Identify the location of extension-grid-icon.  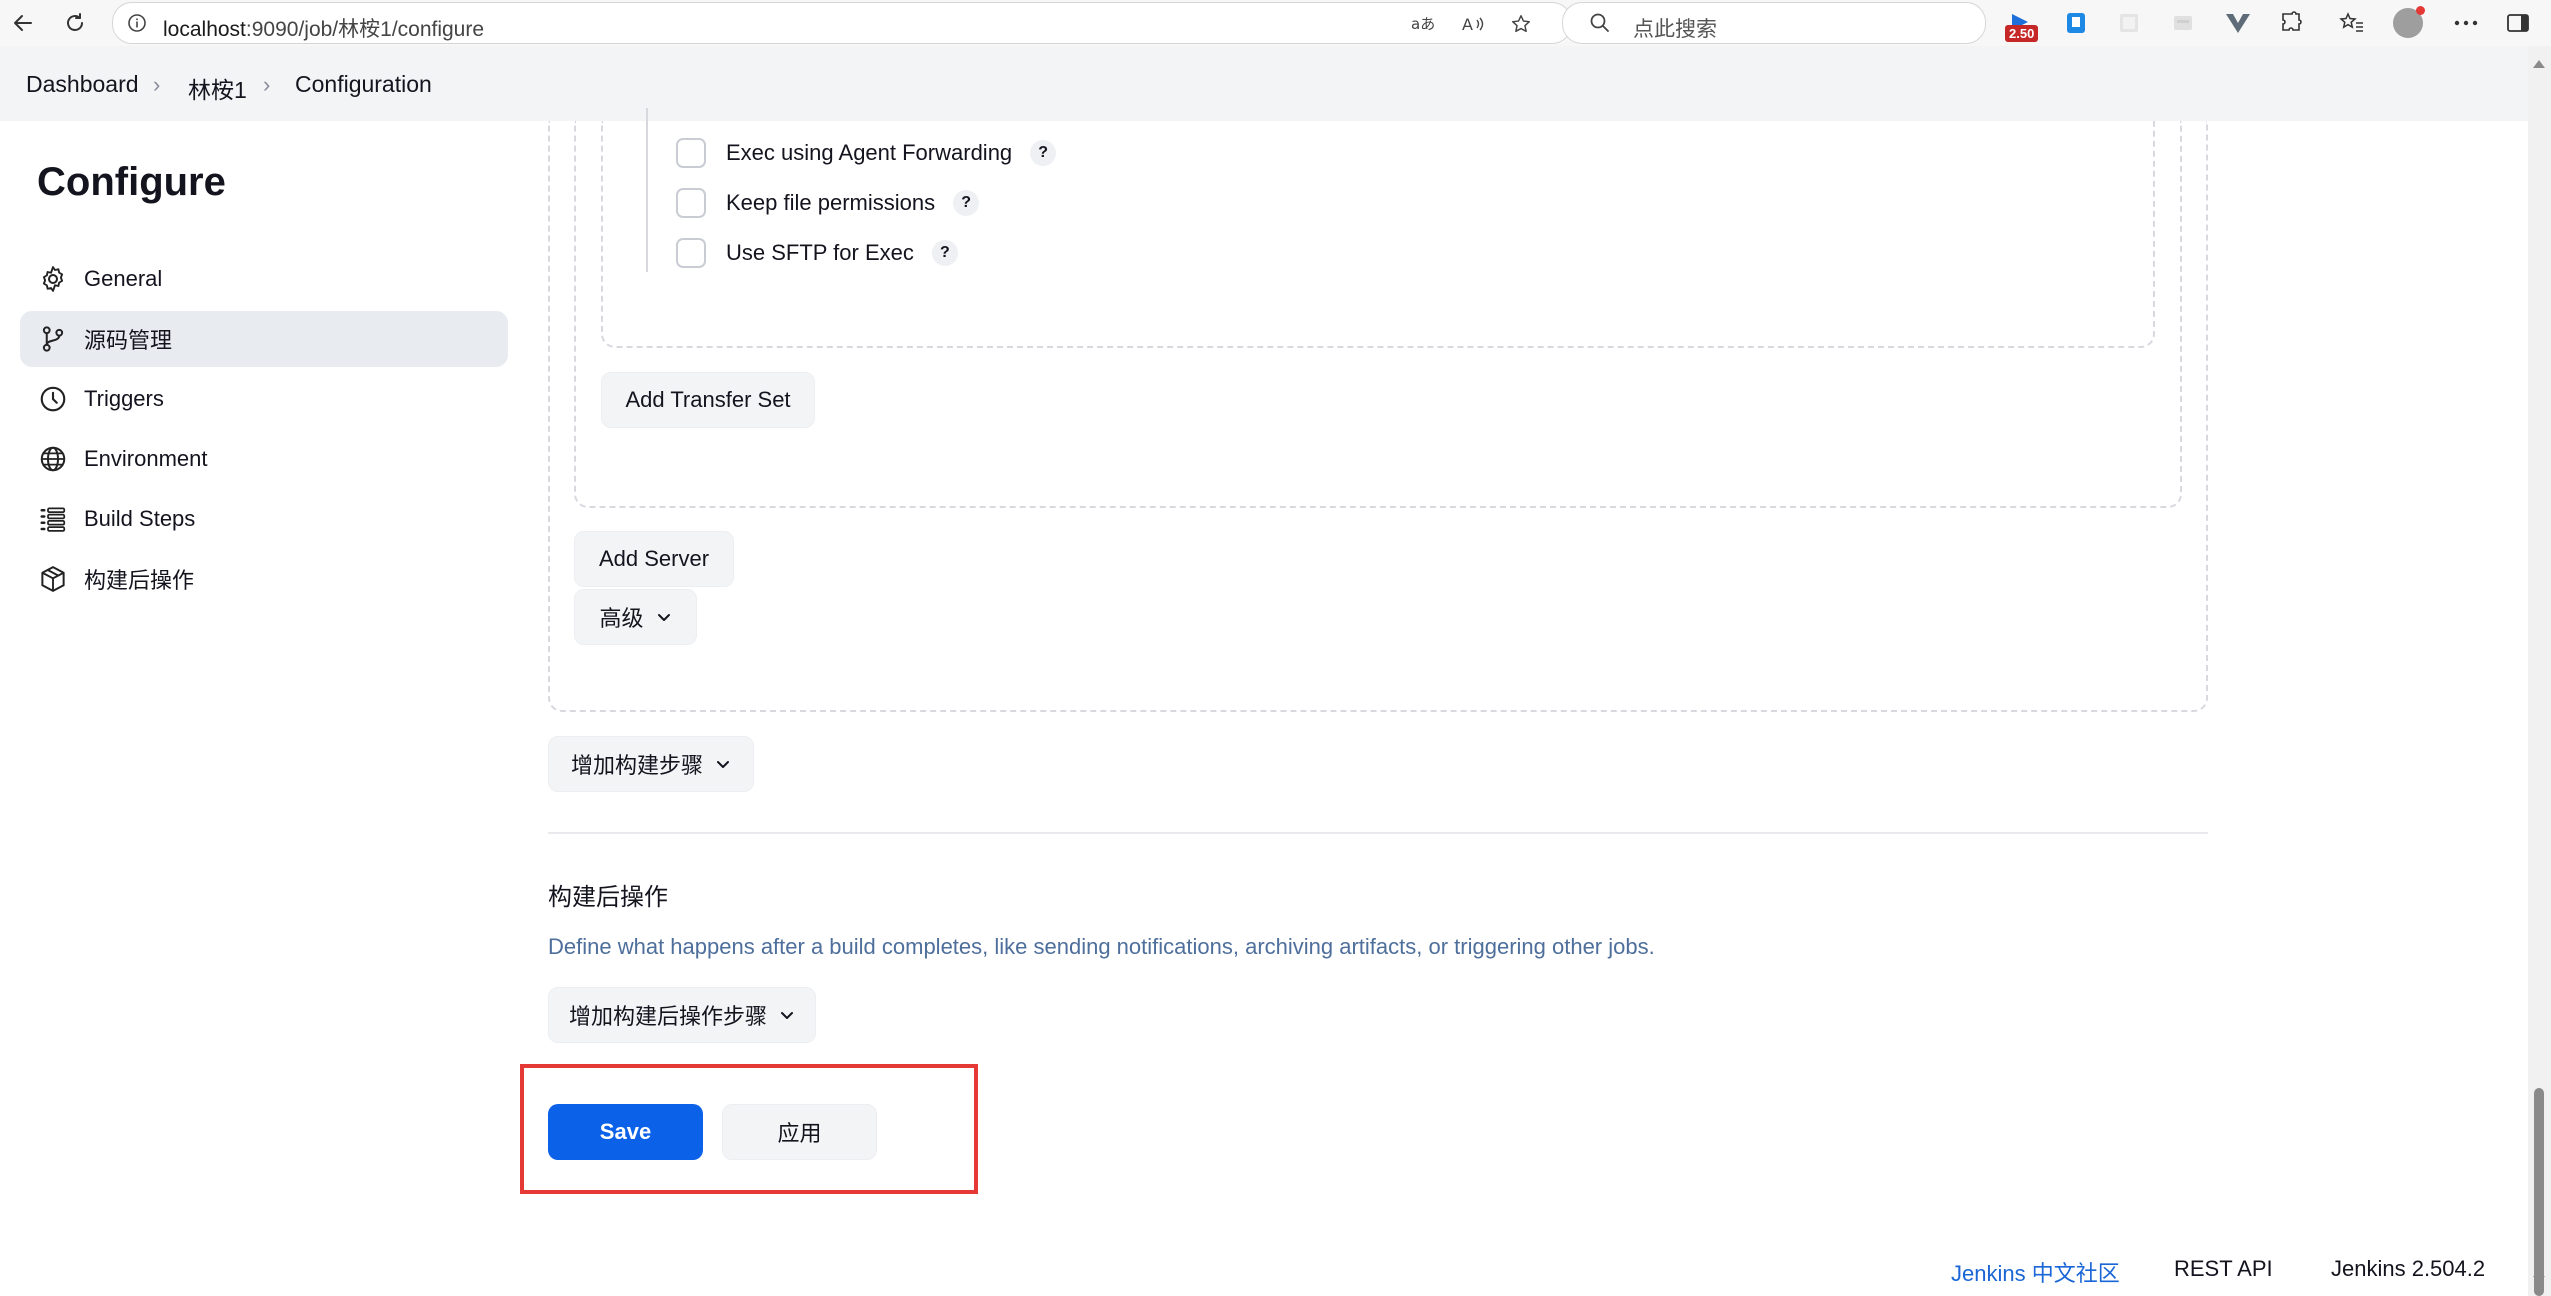
(2129, 23).